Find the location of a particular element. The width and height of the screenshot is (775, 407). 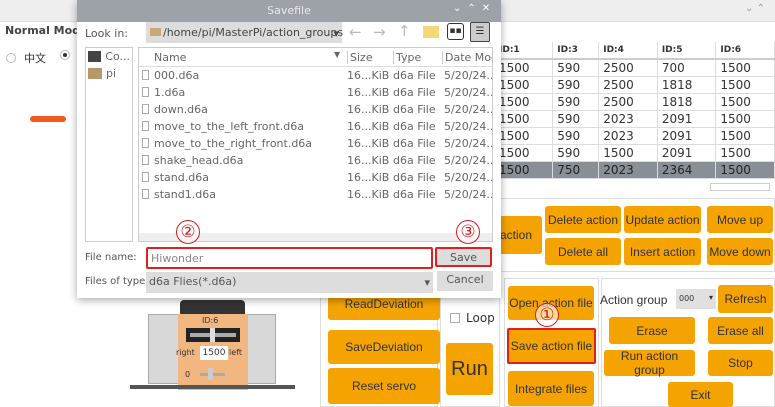

file-row: stand1.d6a 16...KiB d6a File 5/20/24...2 is located at coordinates (315, 194).